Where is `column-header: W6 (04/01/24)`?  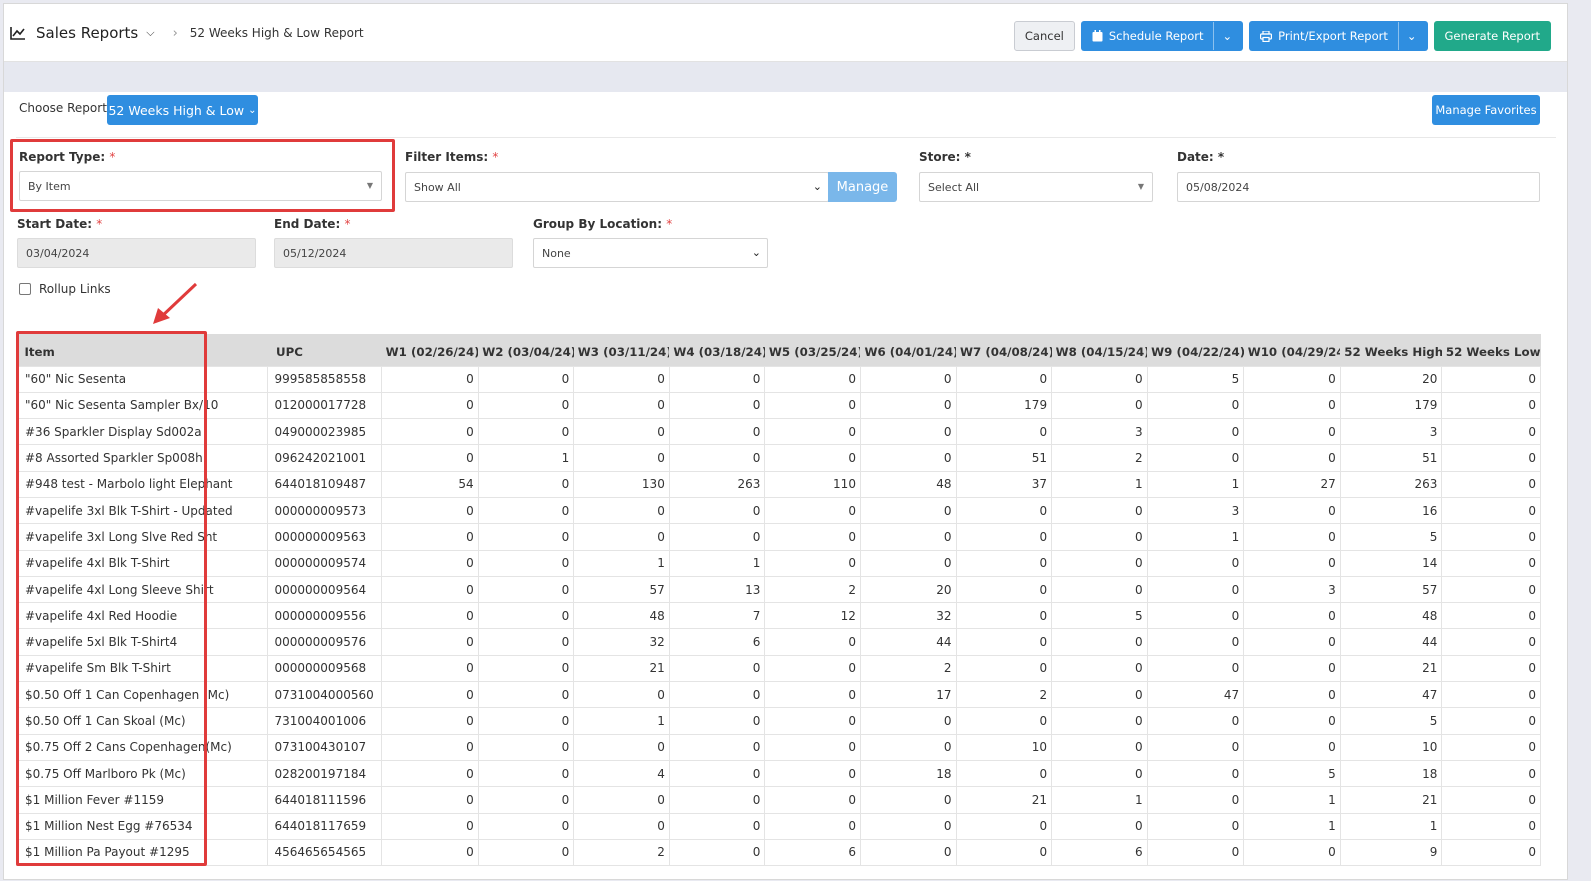
column-header: W6 (04/01/24) is located at coordinates (908, 350).